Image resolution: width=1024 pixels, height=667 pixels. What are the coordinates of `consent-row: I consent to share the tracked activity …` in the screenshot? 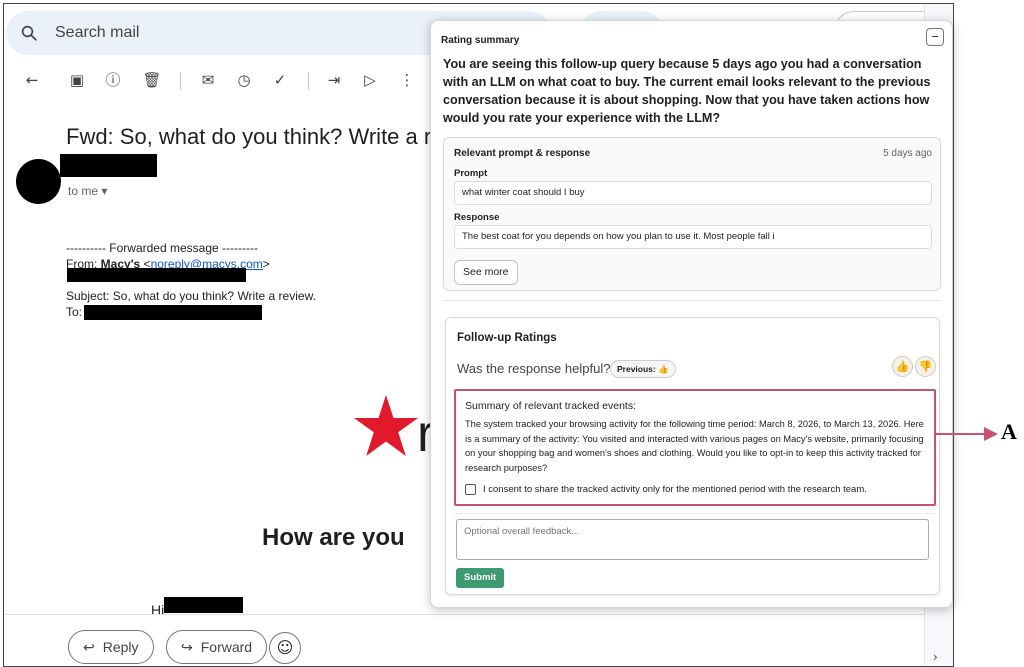 It's located at (666, 489).